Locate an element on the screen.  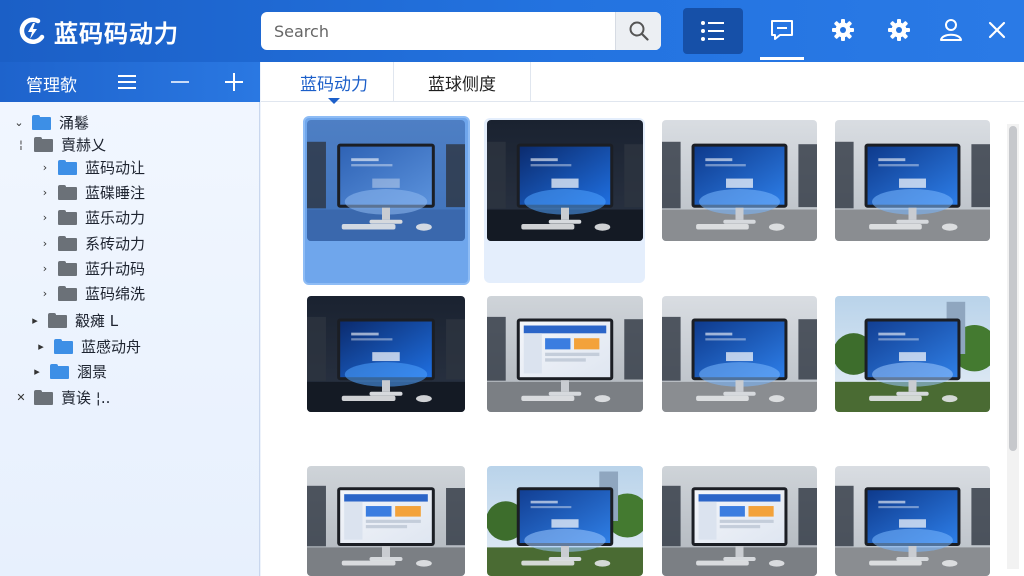
panel-menu-button is located at coordinates (127, 82).